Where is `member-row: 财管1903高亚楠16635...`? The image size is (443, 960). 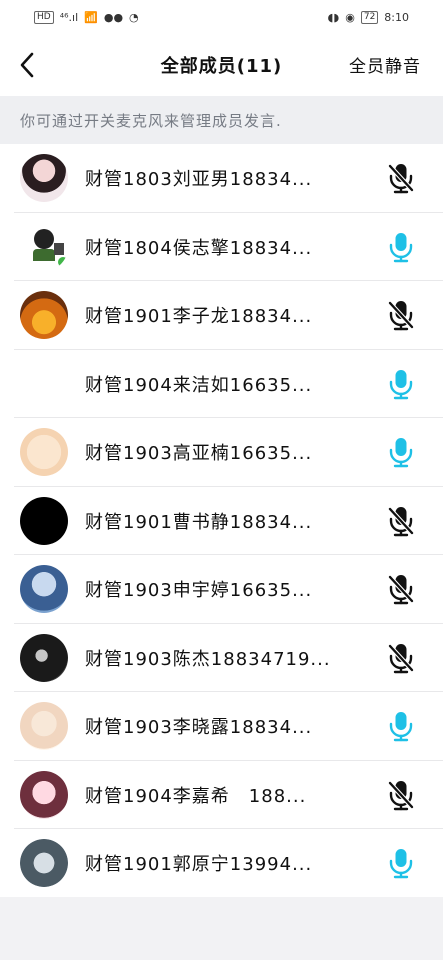
member-row: 财管1903高亚楠16635... is located at coordinates (221, 452).